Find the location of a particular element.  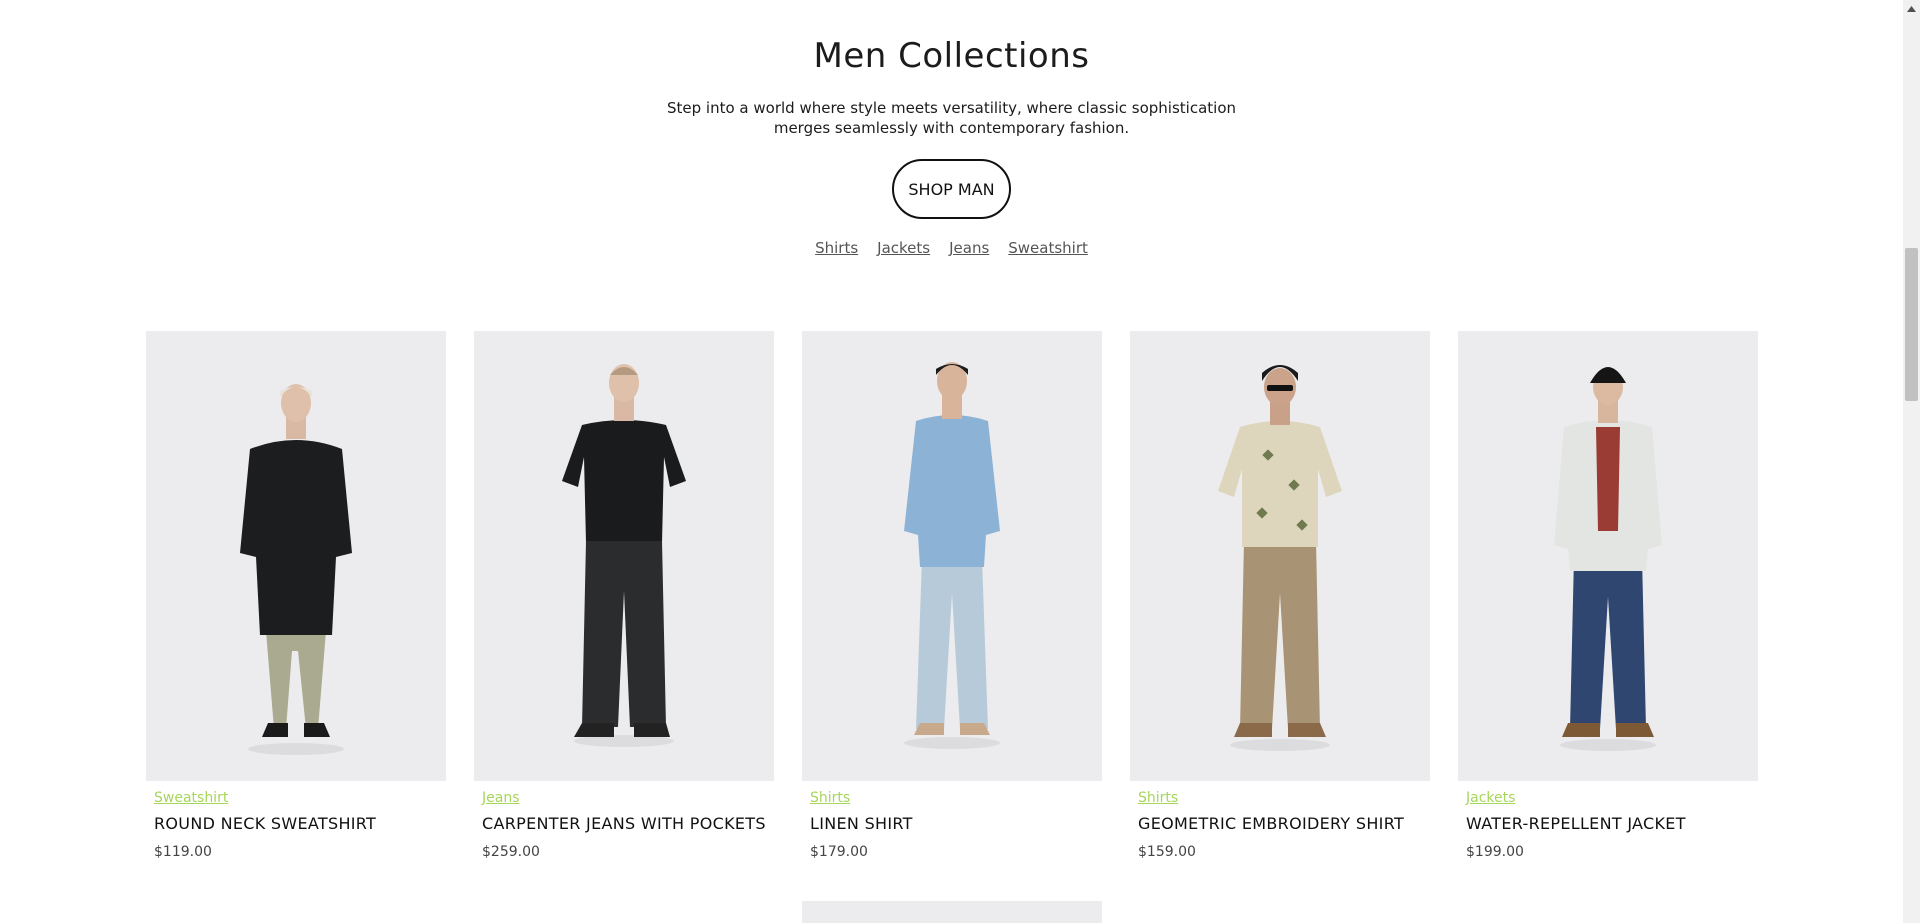

product-name: LINEN SHIRT is located at coordinates (952, 824).